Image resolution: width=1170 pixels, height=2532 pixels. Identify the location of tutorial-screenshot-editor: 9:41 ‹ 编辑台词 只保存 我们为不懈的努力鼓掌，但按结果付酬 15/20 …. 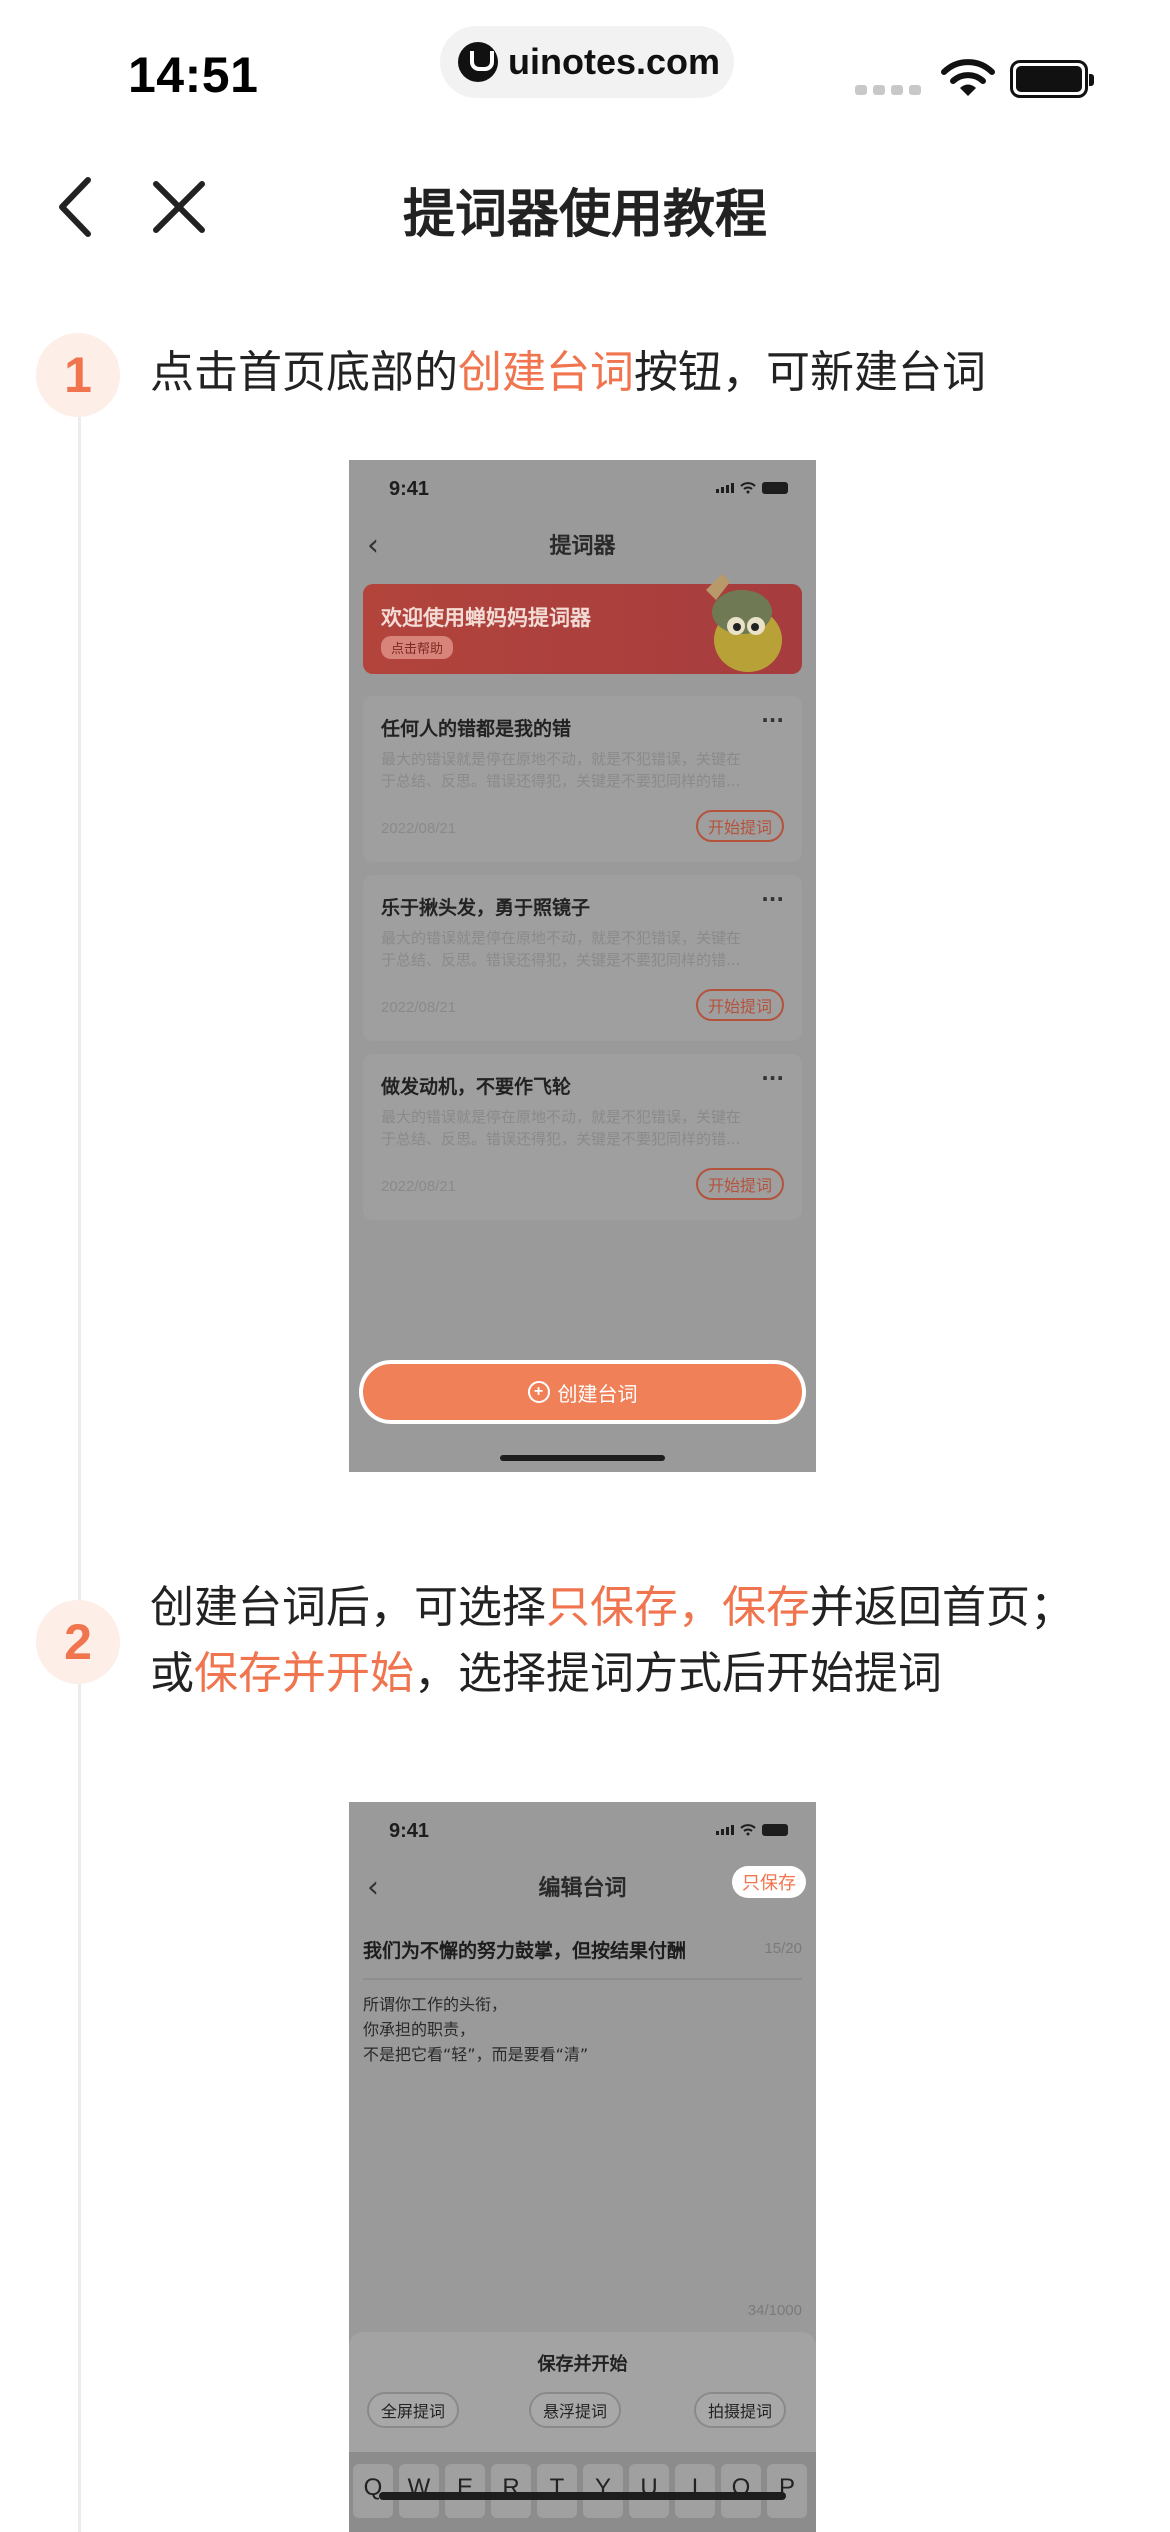
(582, 2167).